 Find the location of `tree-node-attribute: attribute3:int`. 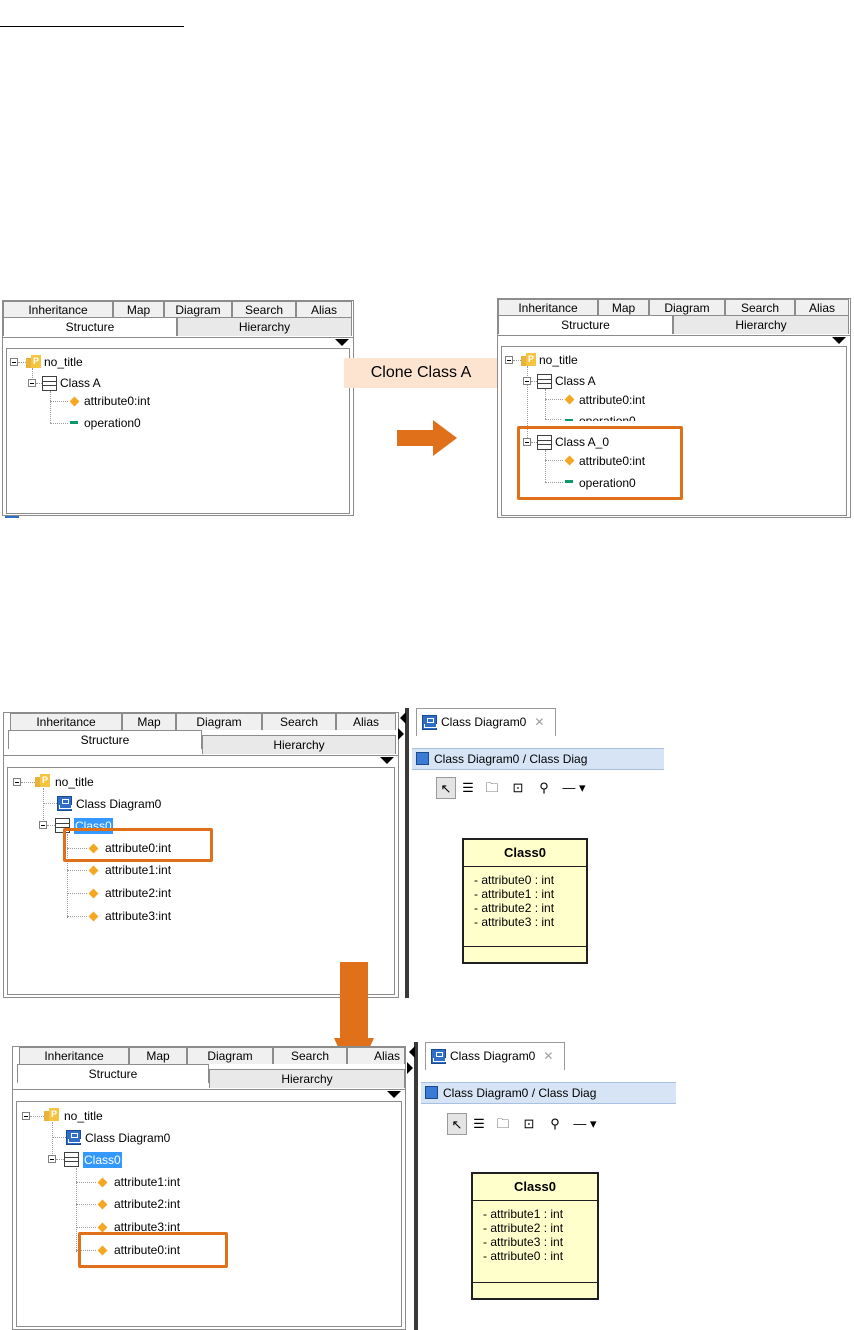

tree-node-attribute: attribute3:int is located at coordinates (138, 916).